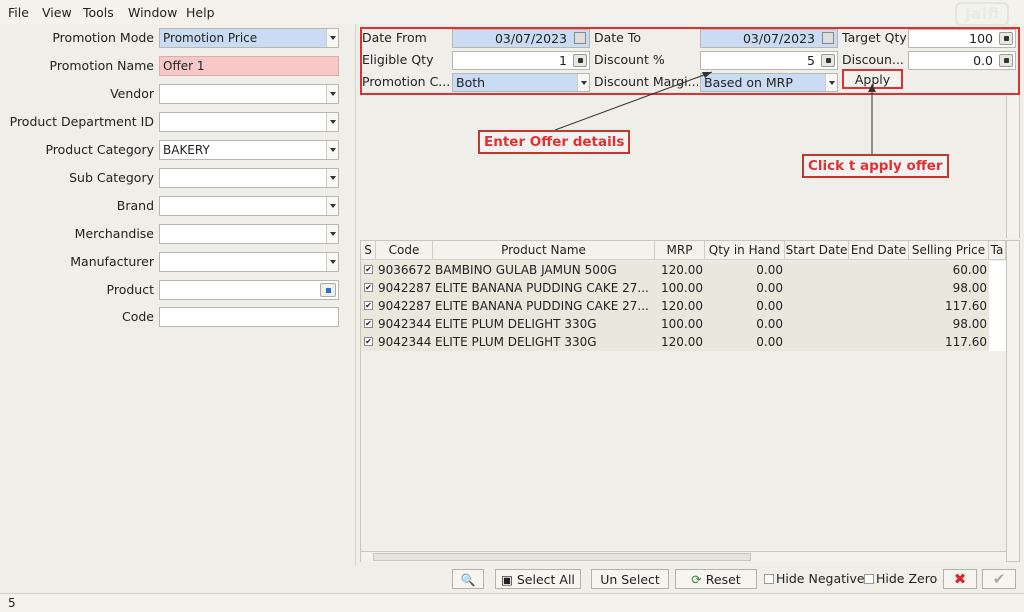 The height and width of the screenshot is (612, 1024). I want to click on vendor-field, so click(249, 94).